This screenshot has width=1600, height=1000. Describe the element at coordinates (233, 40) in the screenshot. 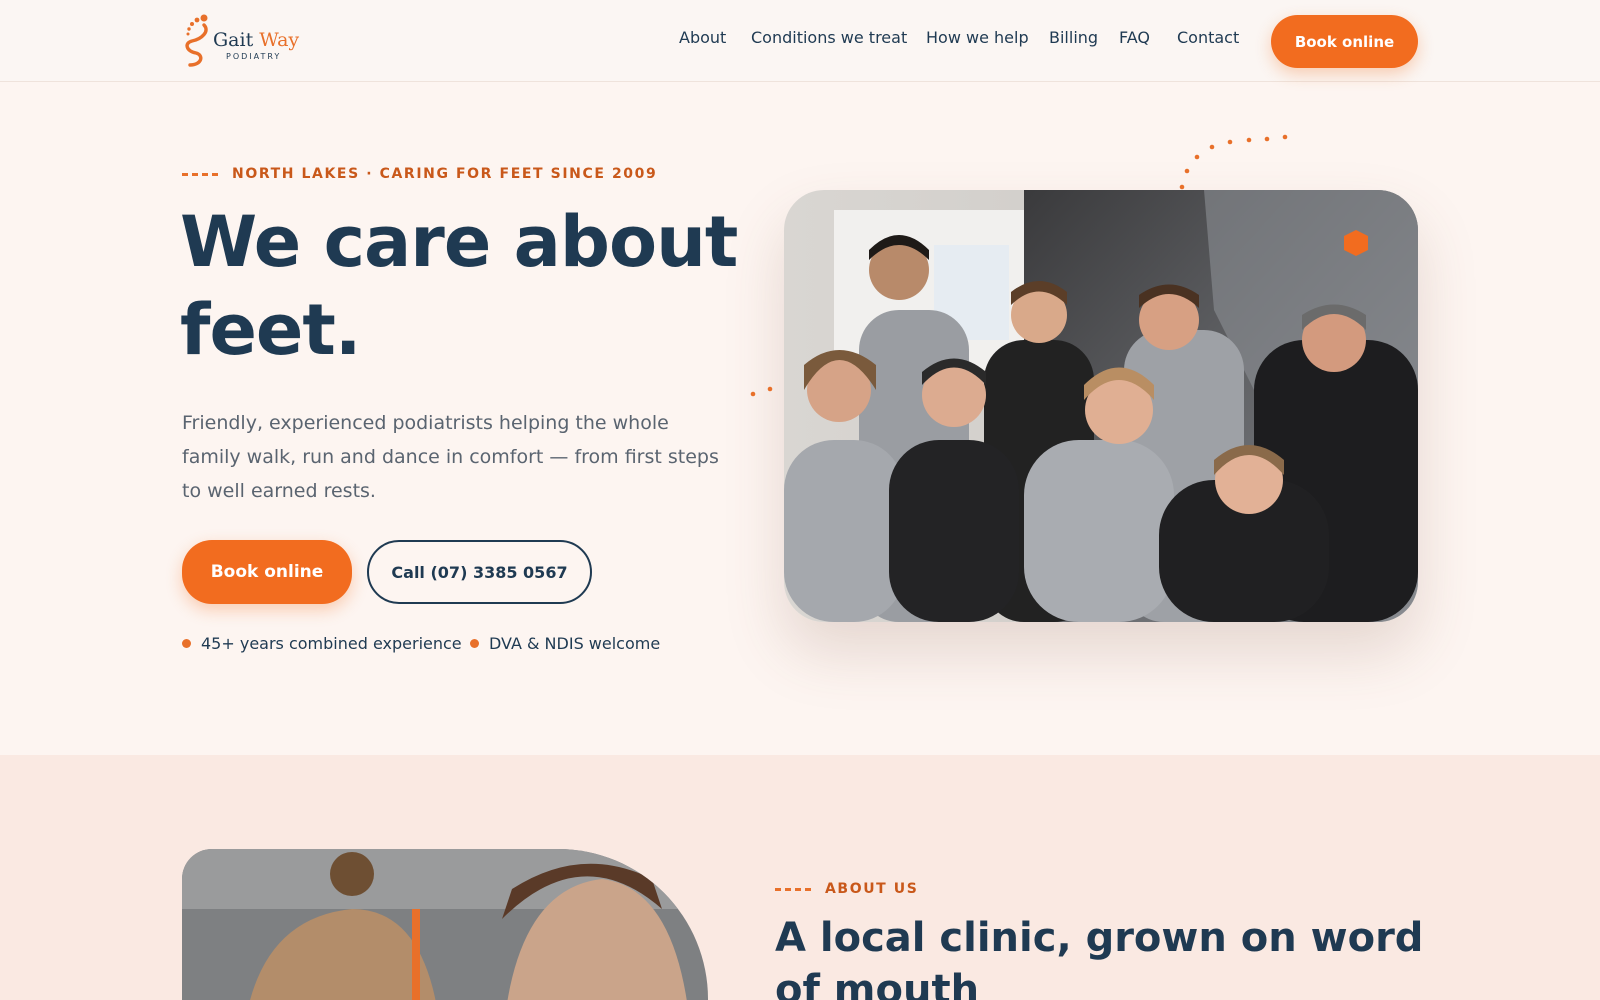

I see `brand-name-gait: Gait` at that location.